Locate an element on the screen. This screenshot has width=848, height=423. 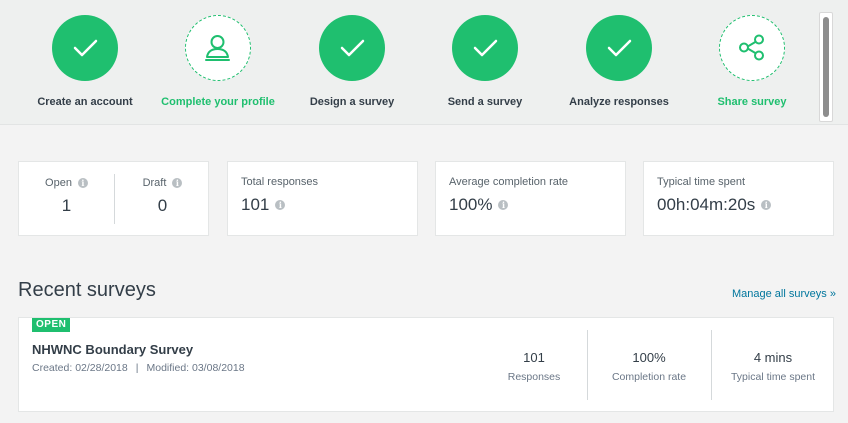
survey-dates: Created: 02/28/2018 | Modified: 03/08/2018 is located at coordinates (138, 368).